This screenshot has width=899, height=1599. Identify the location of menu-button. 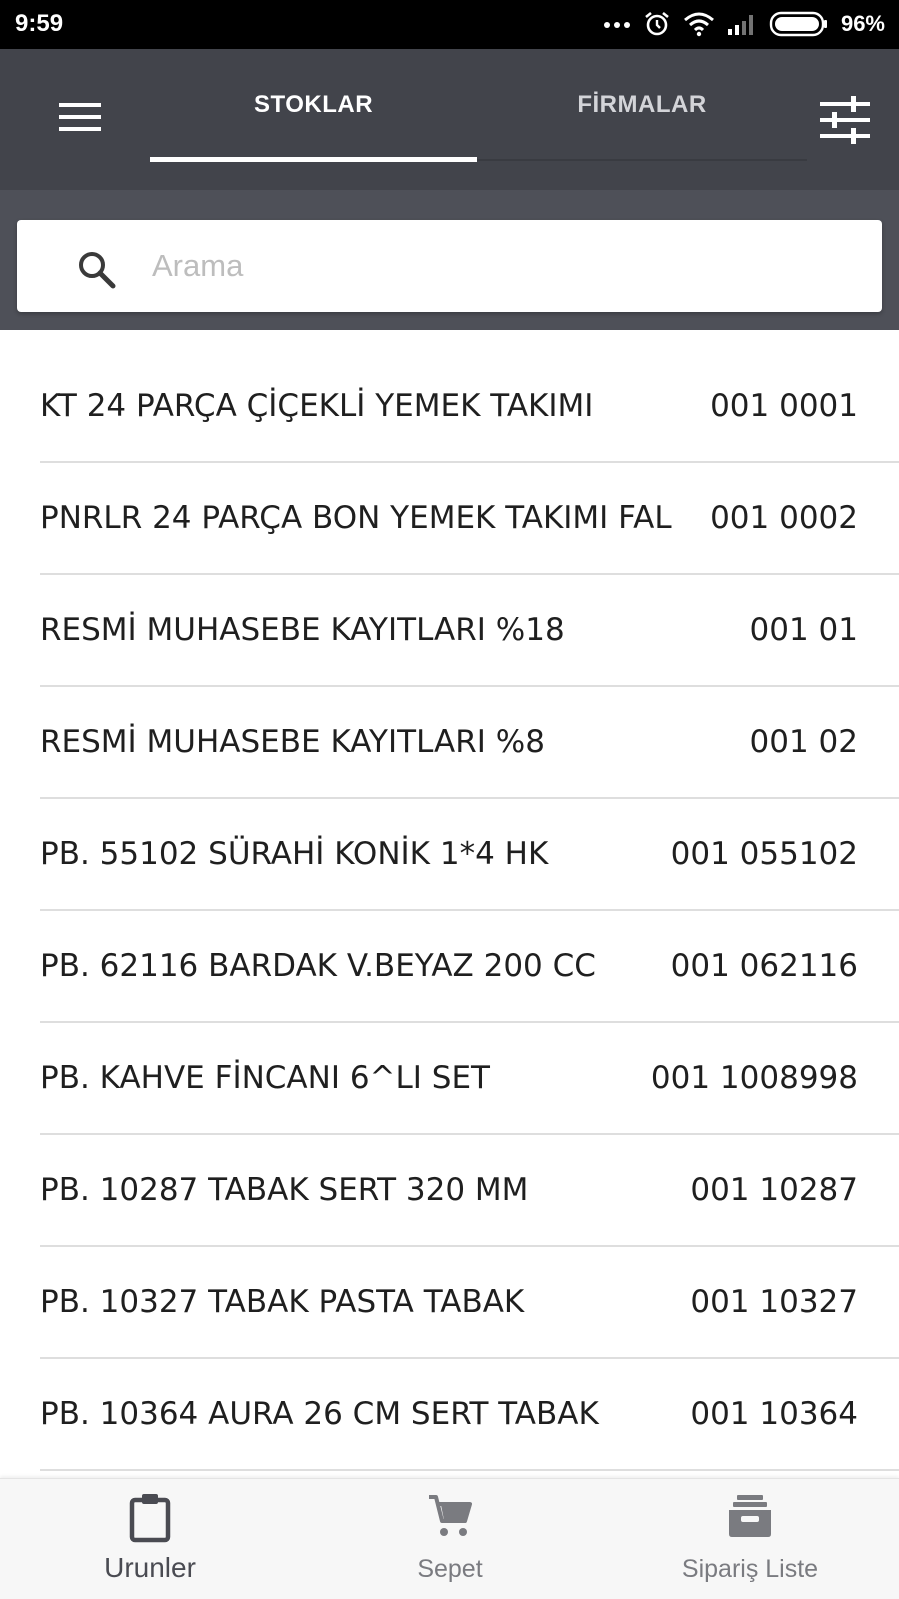
(80, 117).